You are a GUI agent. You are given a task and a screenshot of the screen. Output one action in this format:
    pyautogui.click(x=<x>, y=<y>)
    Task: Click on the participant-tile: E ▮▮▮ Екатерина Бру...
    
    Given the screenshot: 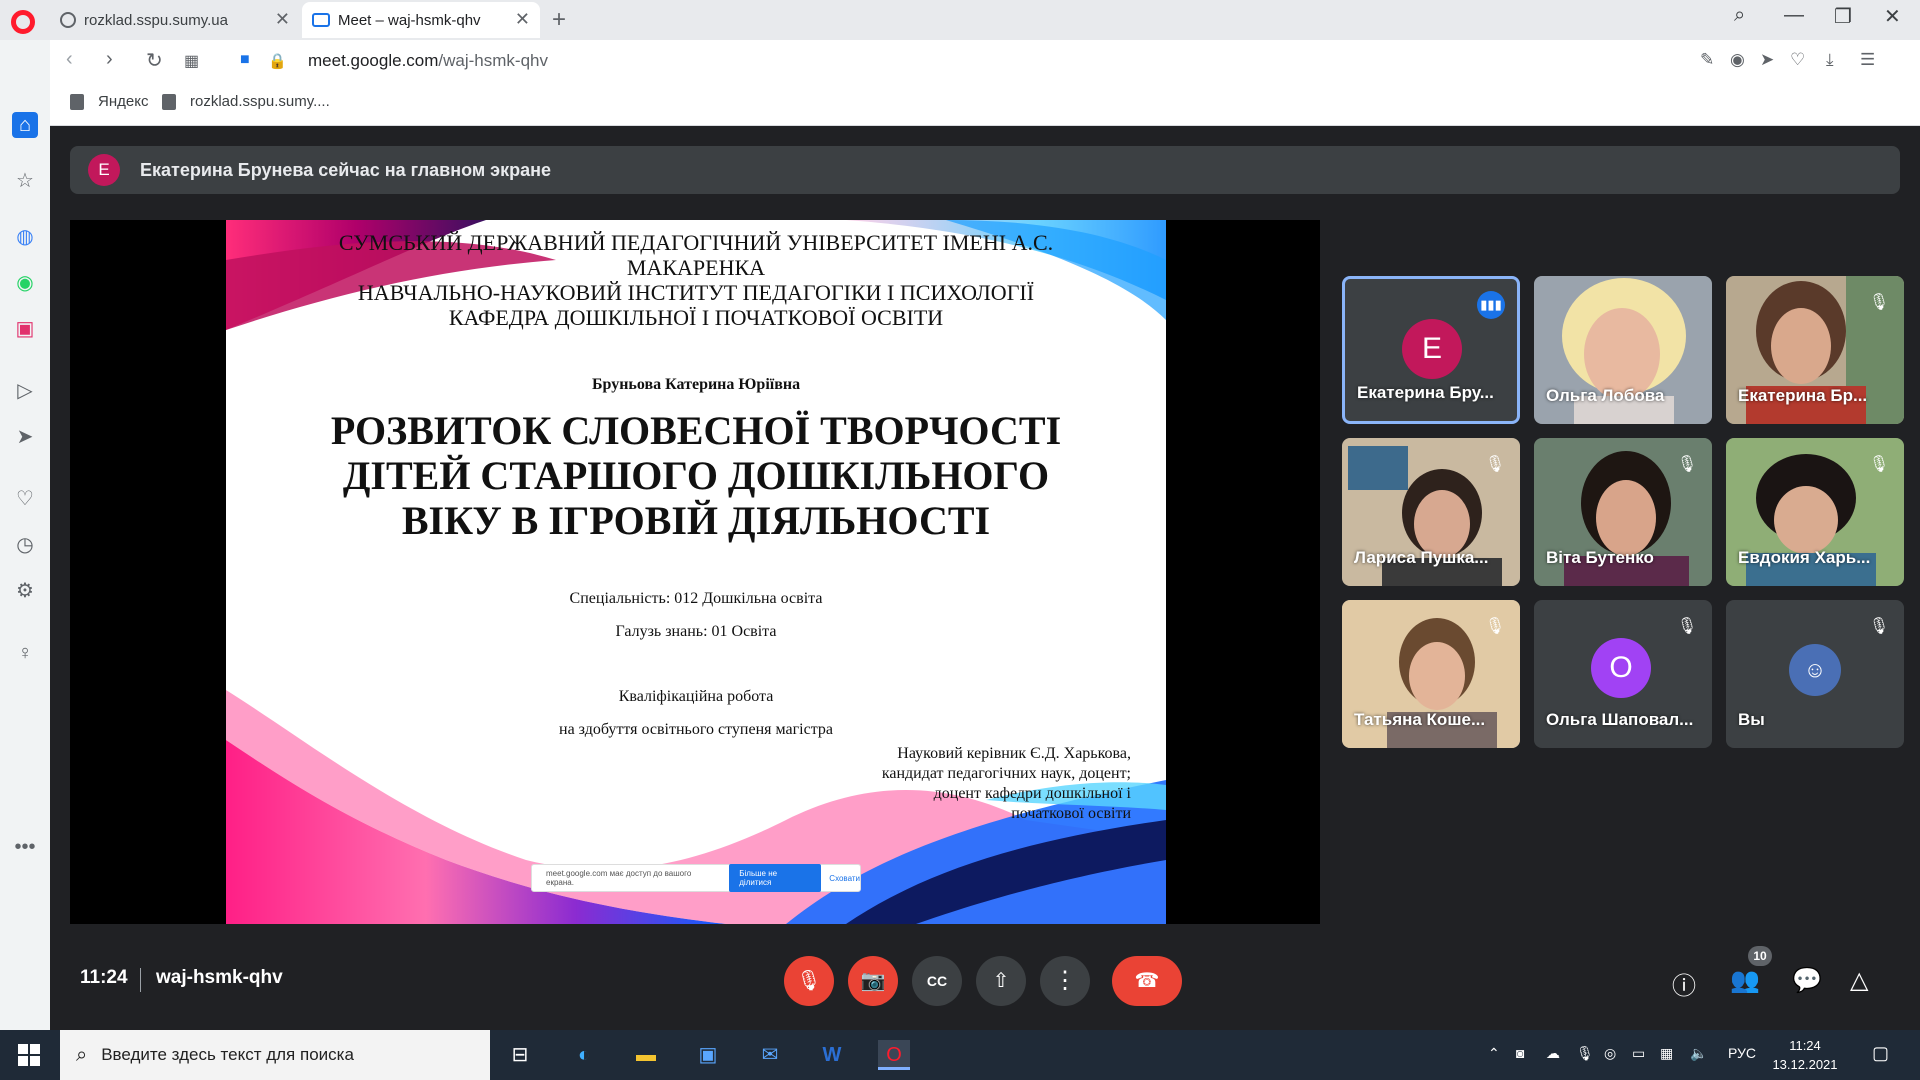 What is the action you would take?
    pyautogui.click(x=1431, y=350)
    